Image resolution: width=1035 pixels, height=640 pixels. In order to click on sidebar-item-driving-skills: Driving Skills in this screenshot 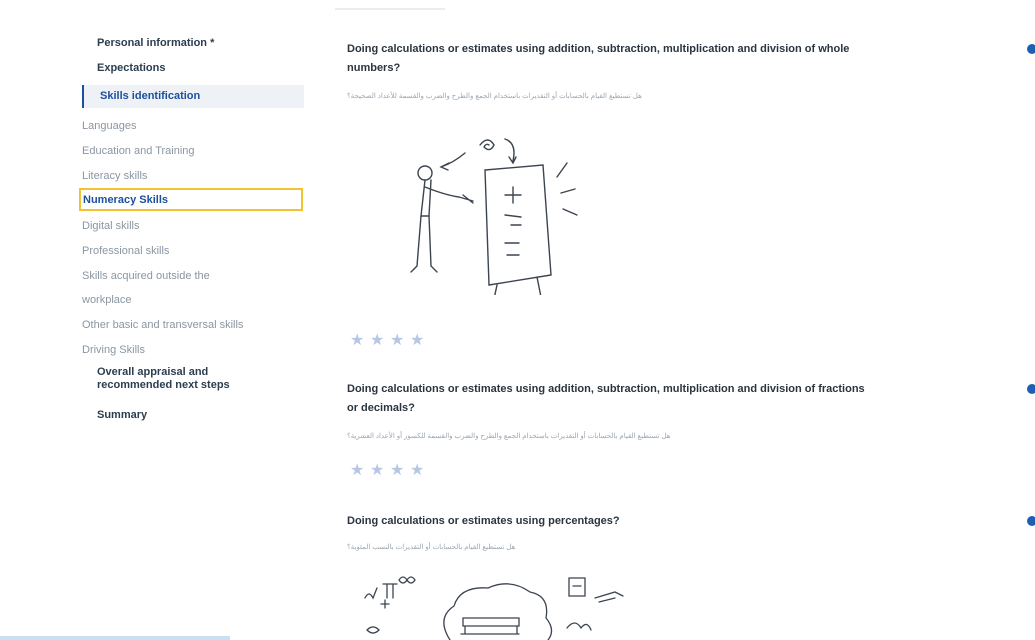, I will do `click(113, 350)`.